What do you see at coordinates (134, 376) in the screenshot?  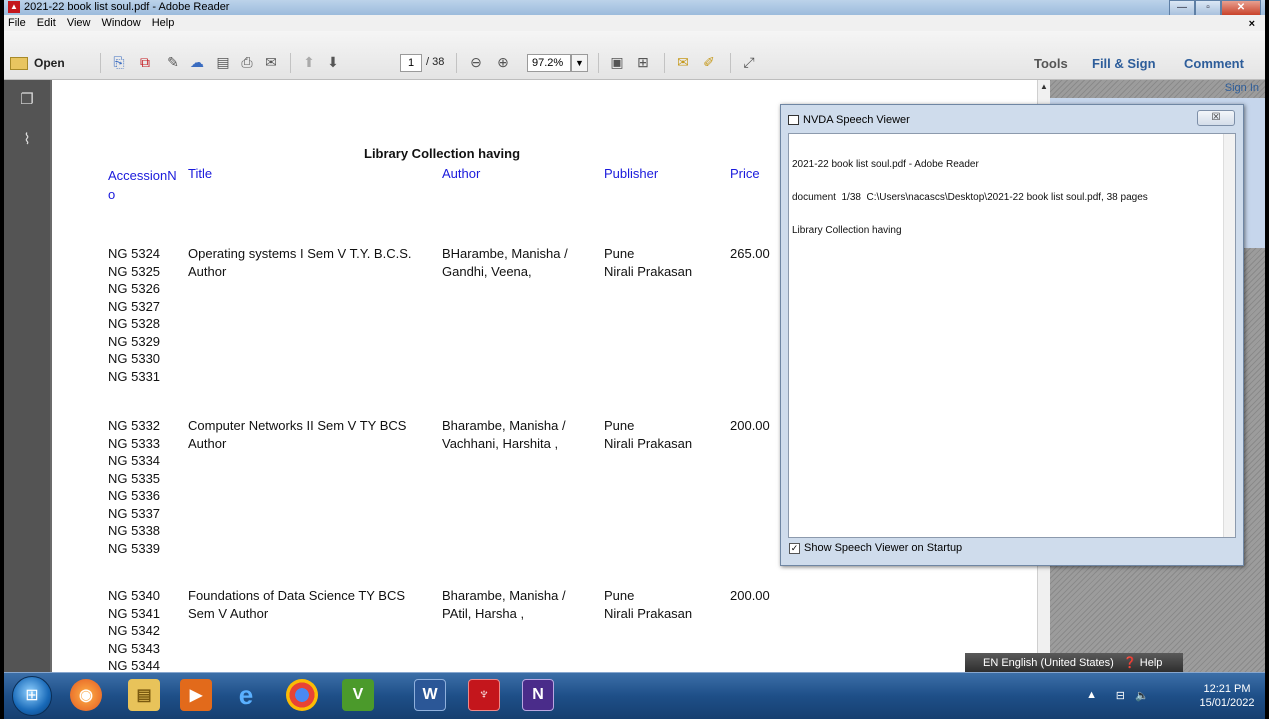 I see `accession-number: NG 5331` at bounding box center [134, 376].